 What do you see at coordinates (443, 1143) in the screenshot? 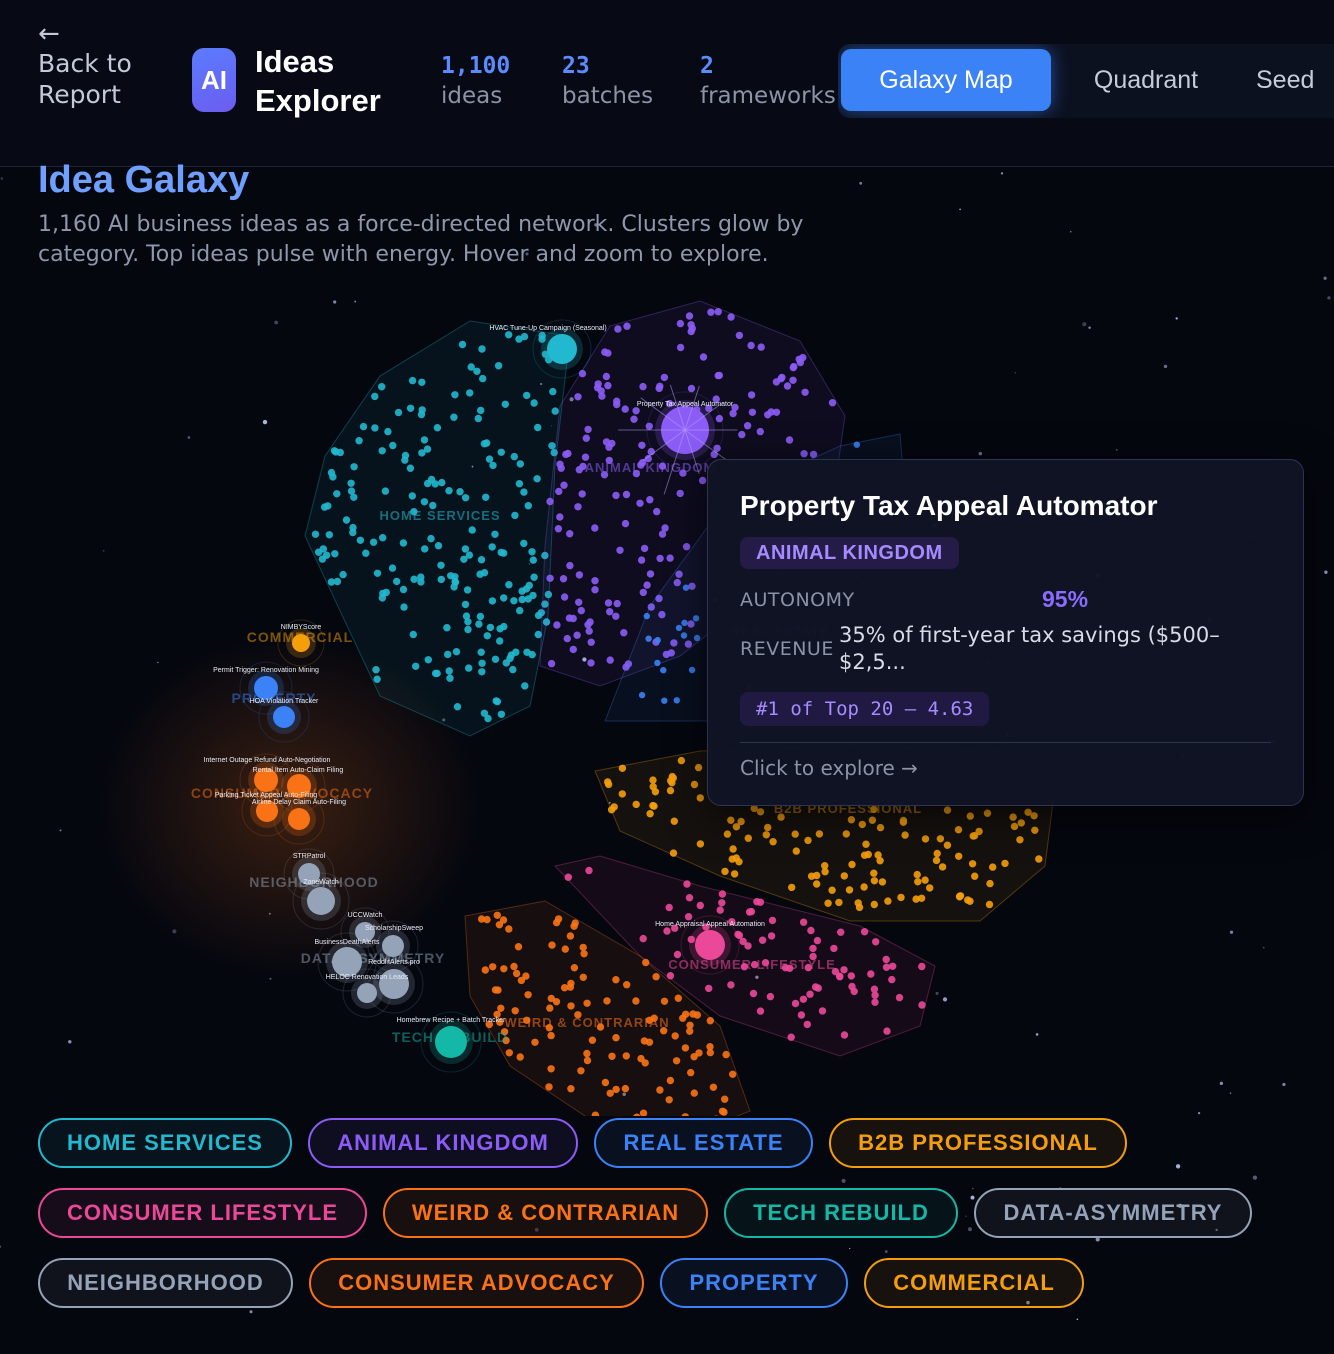
I see `legend-chip-animal-kingdom: ANIMAL KINGDOM` at bounding box center [443, 1143].